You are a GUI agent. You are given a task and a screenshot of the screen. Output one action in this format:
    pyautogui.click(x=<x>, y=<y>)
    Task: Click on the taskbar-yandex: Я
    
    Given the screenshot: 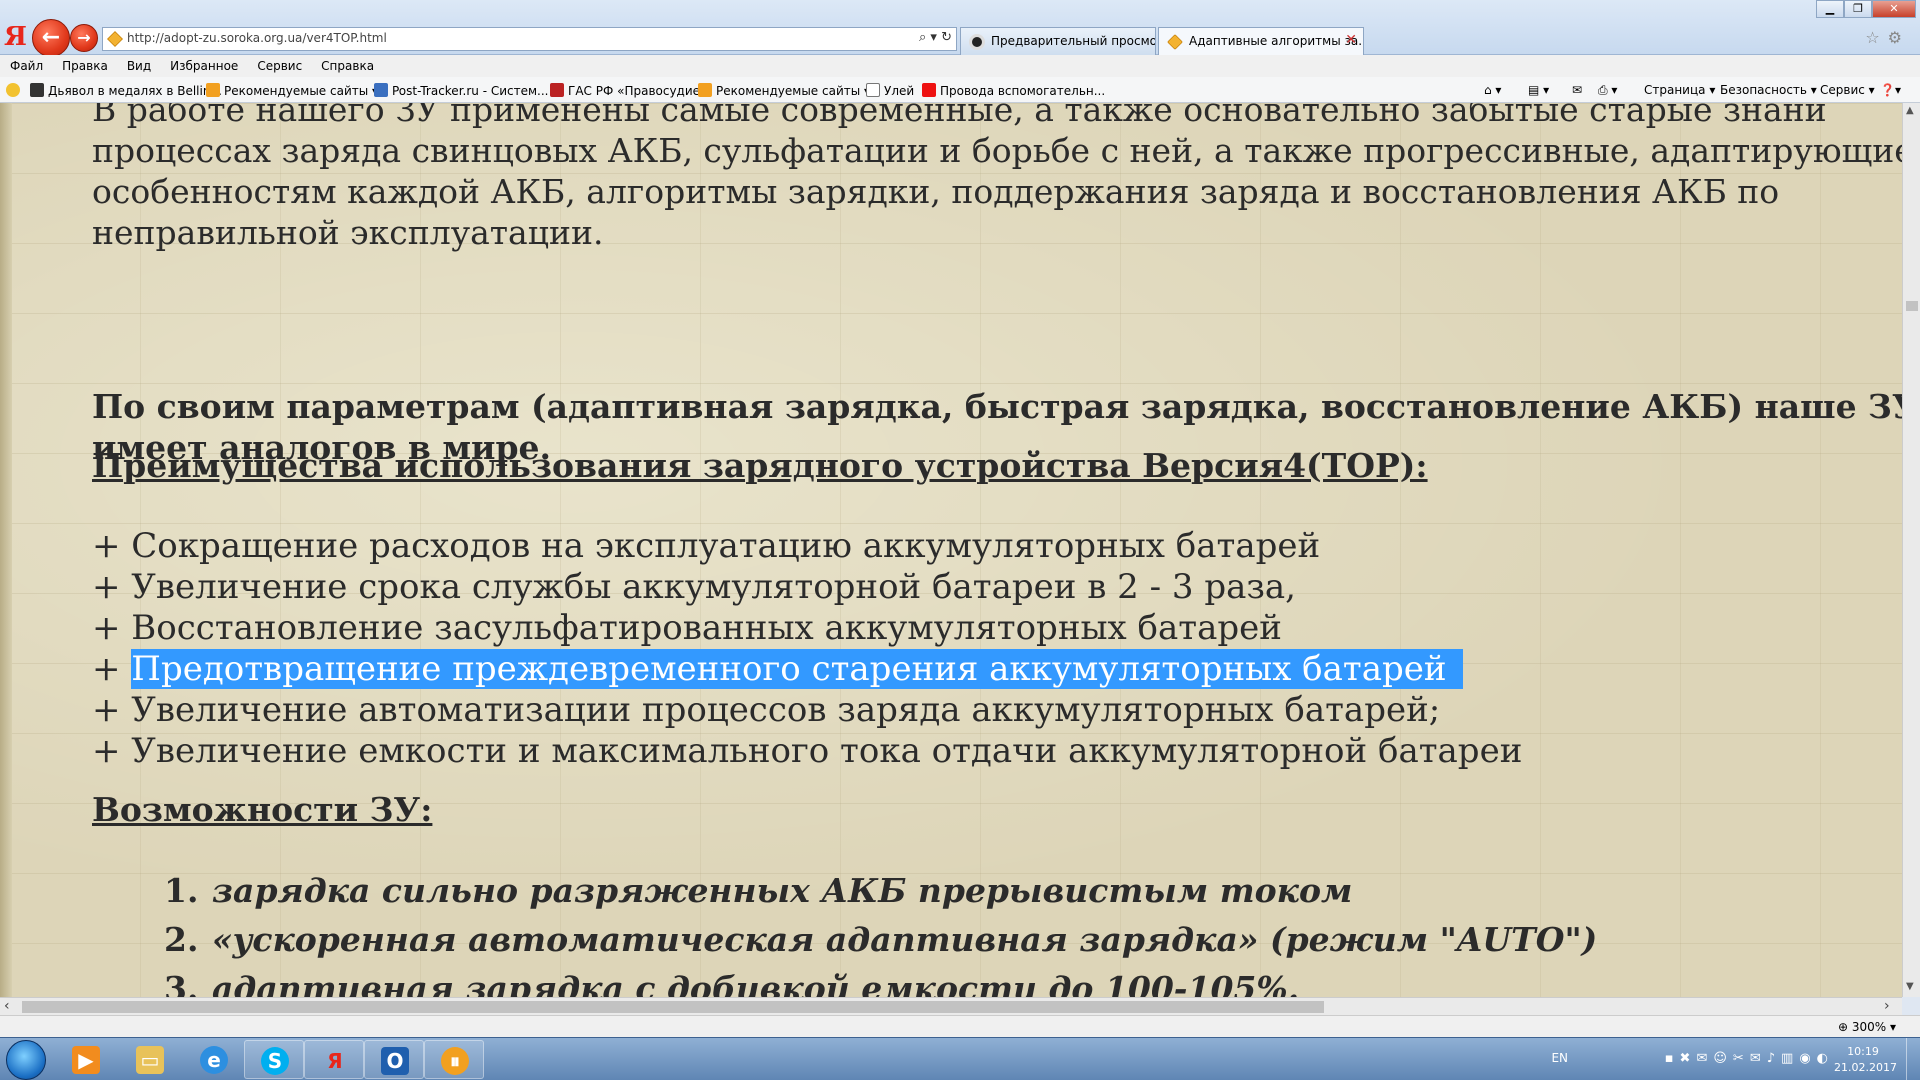 What is the action you would take?
    pyautogui.click(x=334, y=1059)
    